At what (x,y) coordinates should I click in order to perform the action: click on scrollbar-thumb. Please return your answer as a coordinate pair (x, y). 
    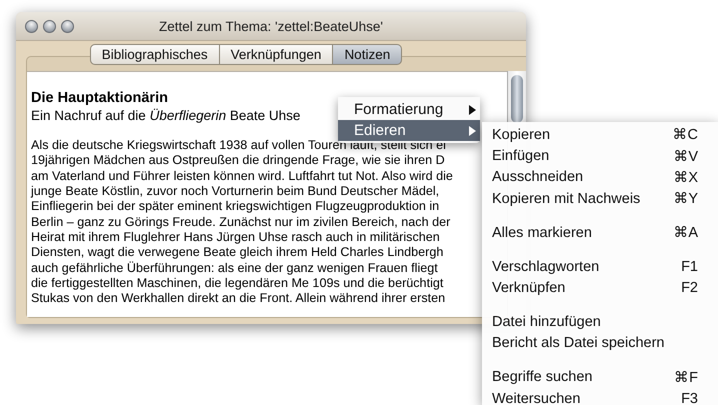
    Looking at the image, I should click on (517, 99).